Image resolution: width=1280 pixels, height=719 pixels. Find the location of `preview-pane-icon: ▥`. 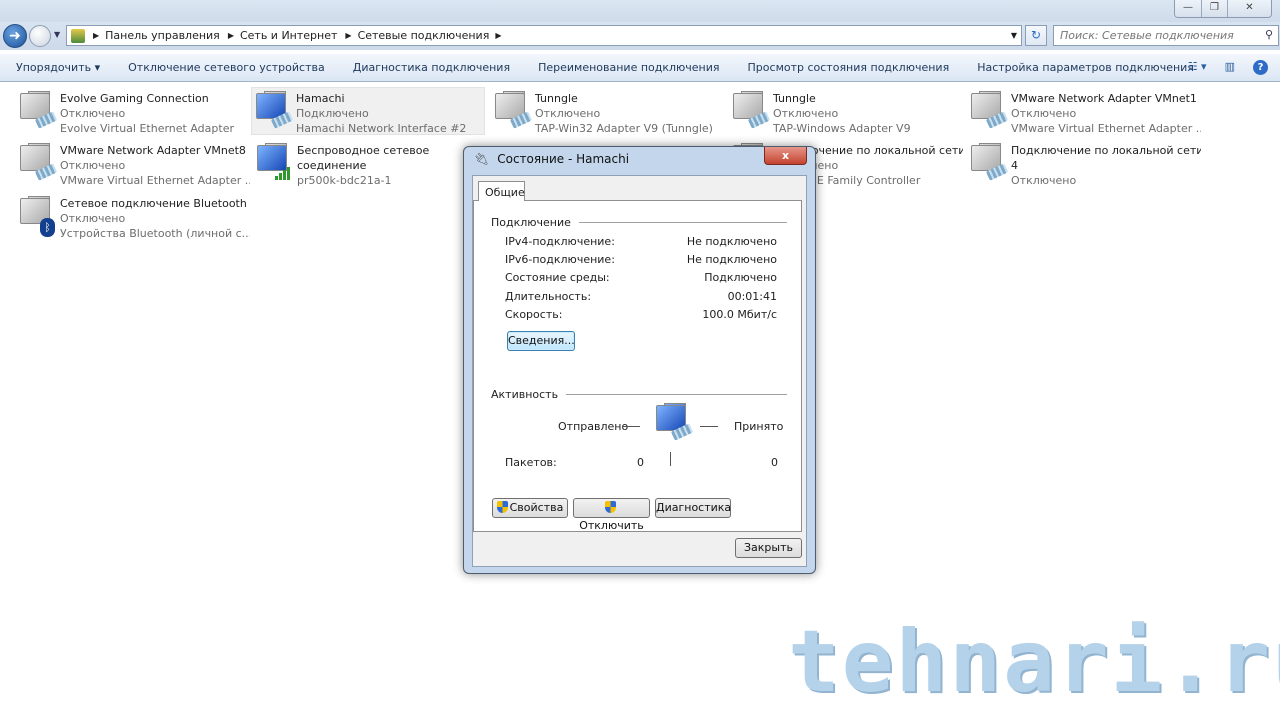

preview-pane-icon: ▥ is located at coordinates (1230, 67).